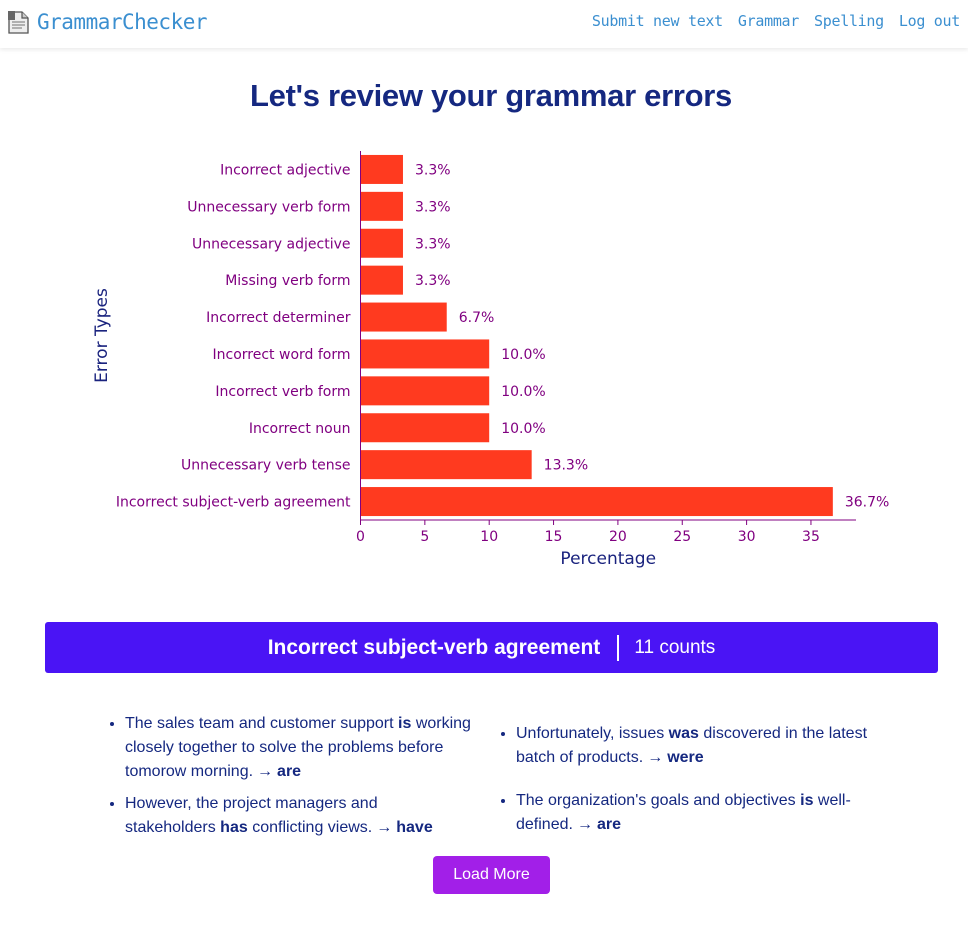  Describe the element at coordinates (566, 466) in the screenshot. I see `chart-value-label: 13.3%` at that location.